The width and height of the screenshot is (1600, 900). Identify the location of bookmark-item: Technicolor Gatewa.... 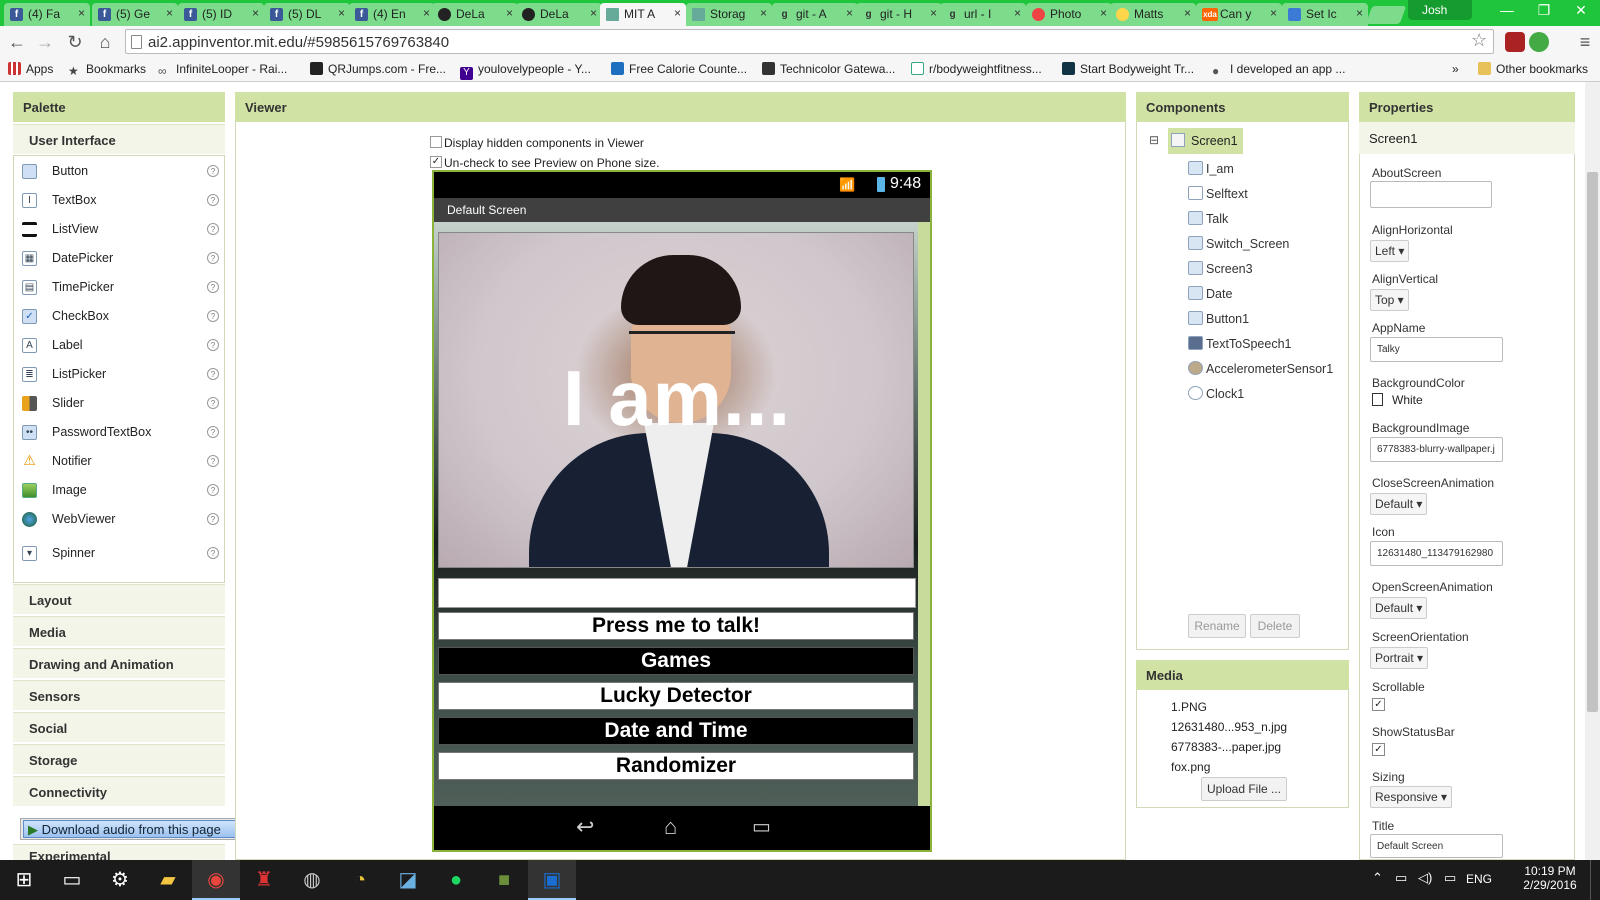
(828, 69).